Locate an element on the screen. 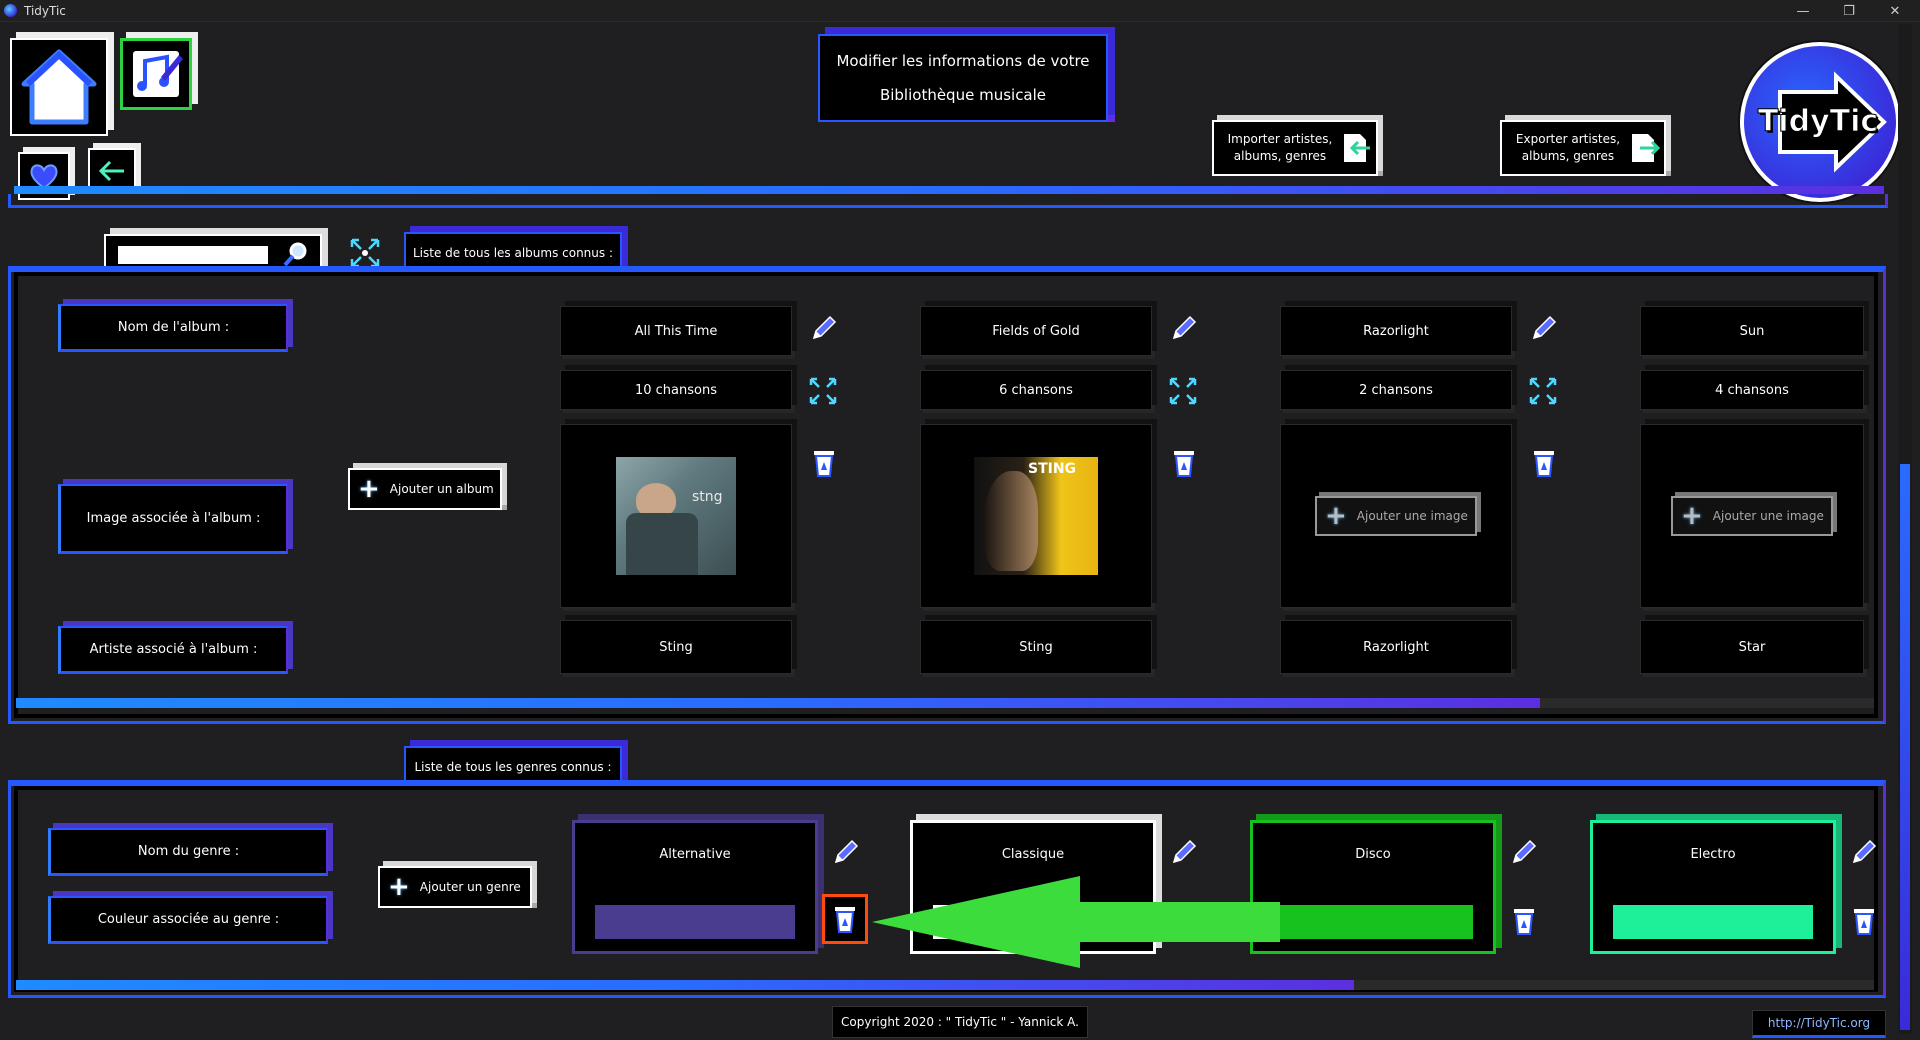 This screenshot has height=1040, width=1920. genre-card: Disco is located at coordinates (1373, 887).